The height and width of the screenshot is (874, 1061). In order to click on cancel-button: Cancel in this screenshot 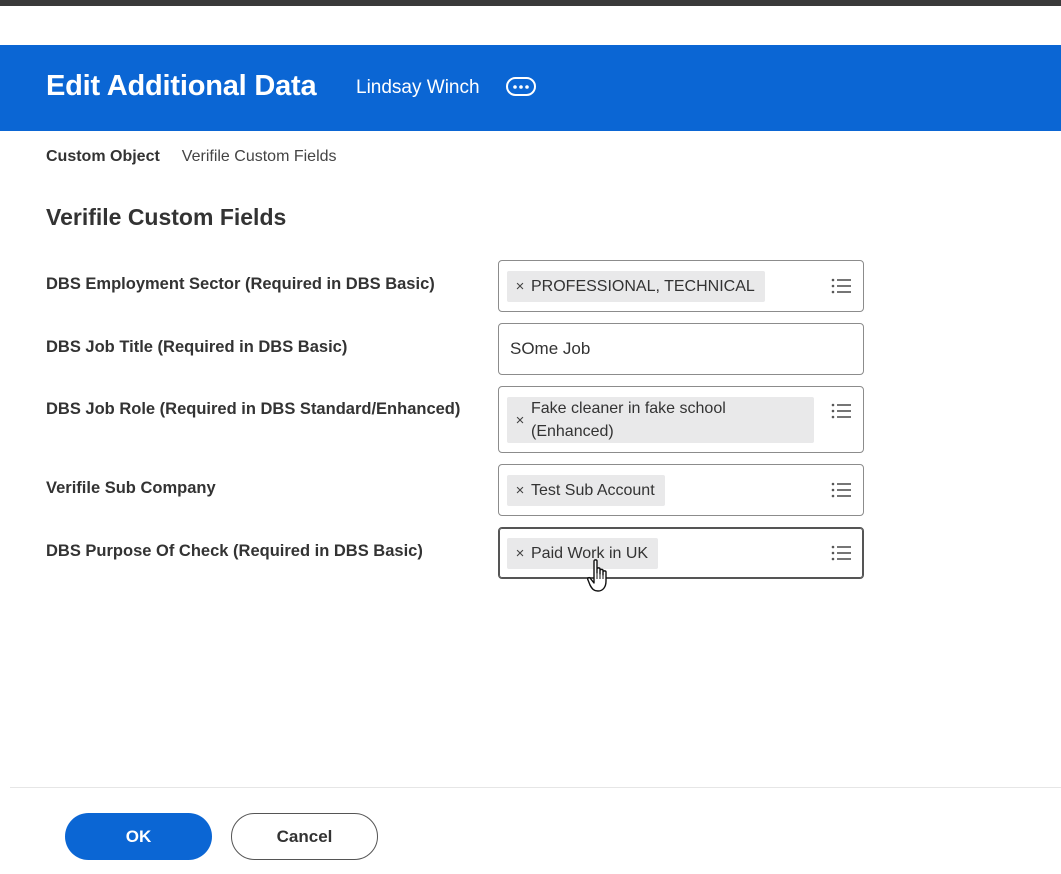, I will do `click(304, 836)`.